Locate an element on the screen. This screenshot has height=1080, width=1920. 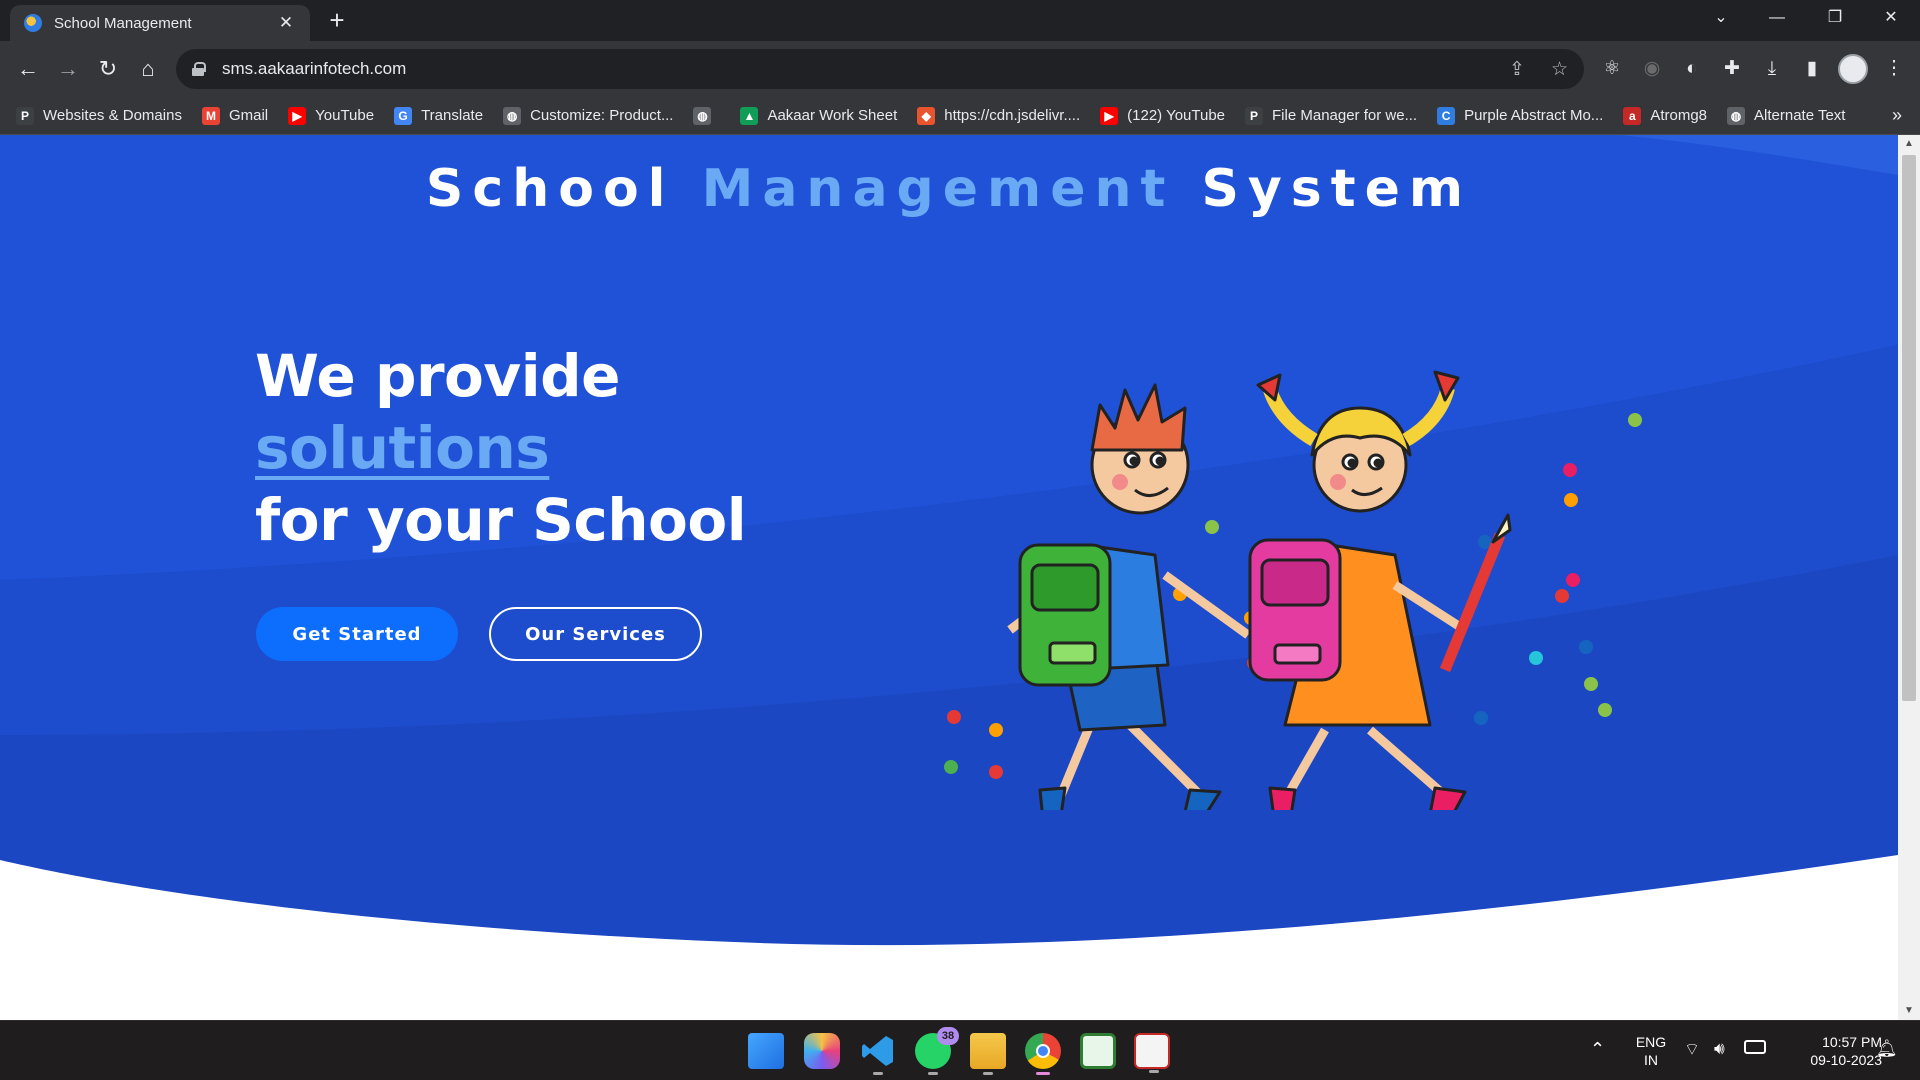
back-button: ← is located at coordinates (28, 69).